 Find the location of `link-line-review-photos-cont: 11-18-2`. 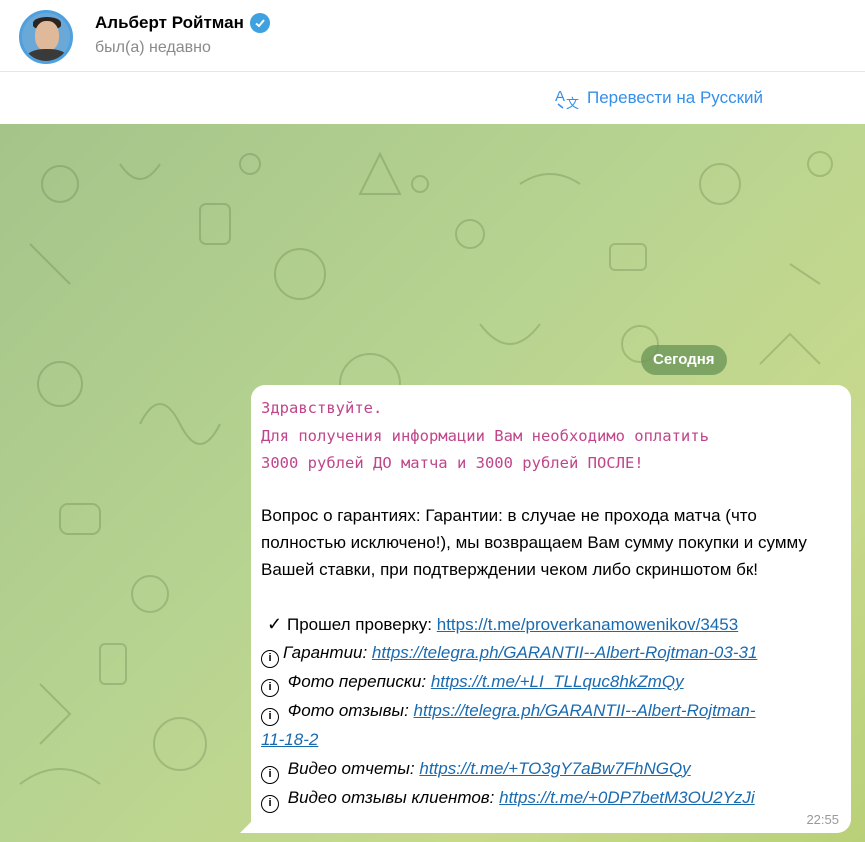

link-line-review-photos-cont: 11-18-2 is located at coordinates (549, 740).